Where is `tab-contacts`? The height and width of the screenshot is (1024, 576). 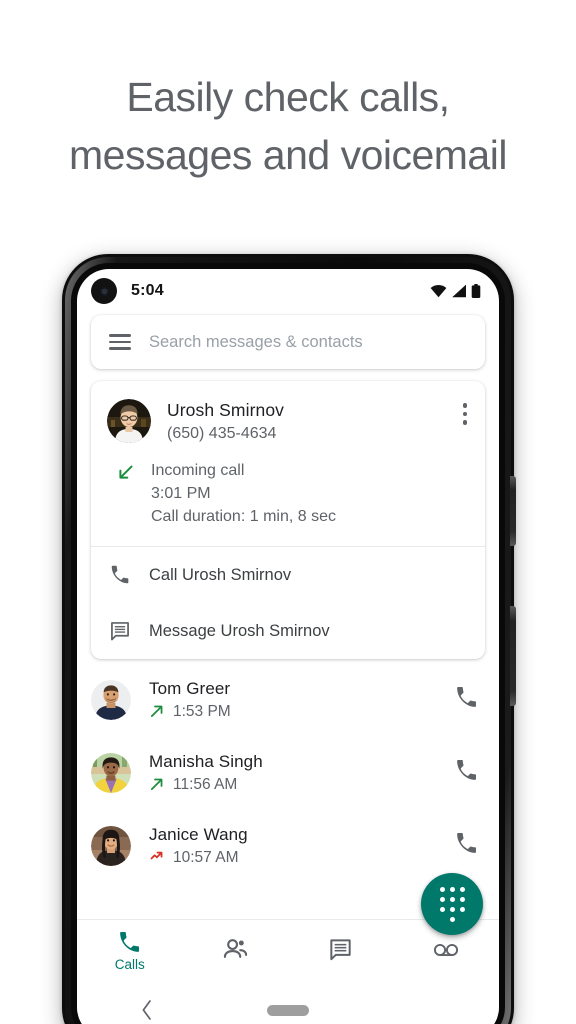 tab-contacts is located at coordinates (236, 950).